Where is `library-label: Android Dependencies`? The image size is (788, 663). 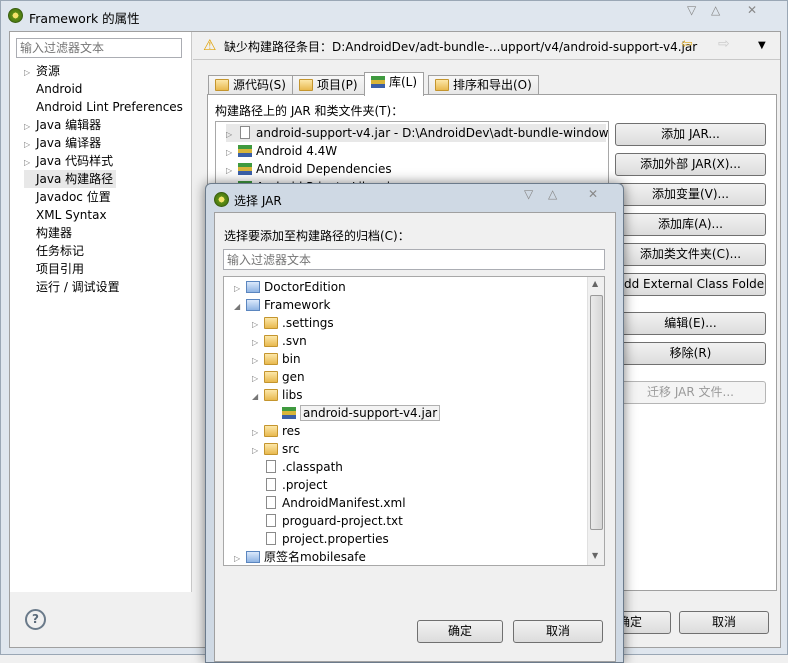 library-label: Android Dependencies is located at coordinates (324, 169).